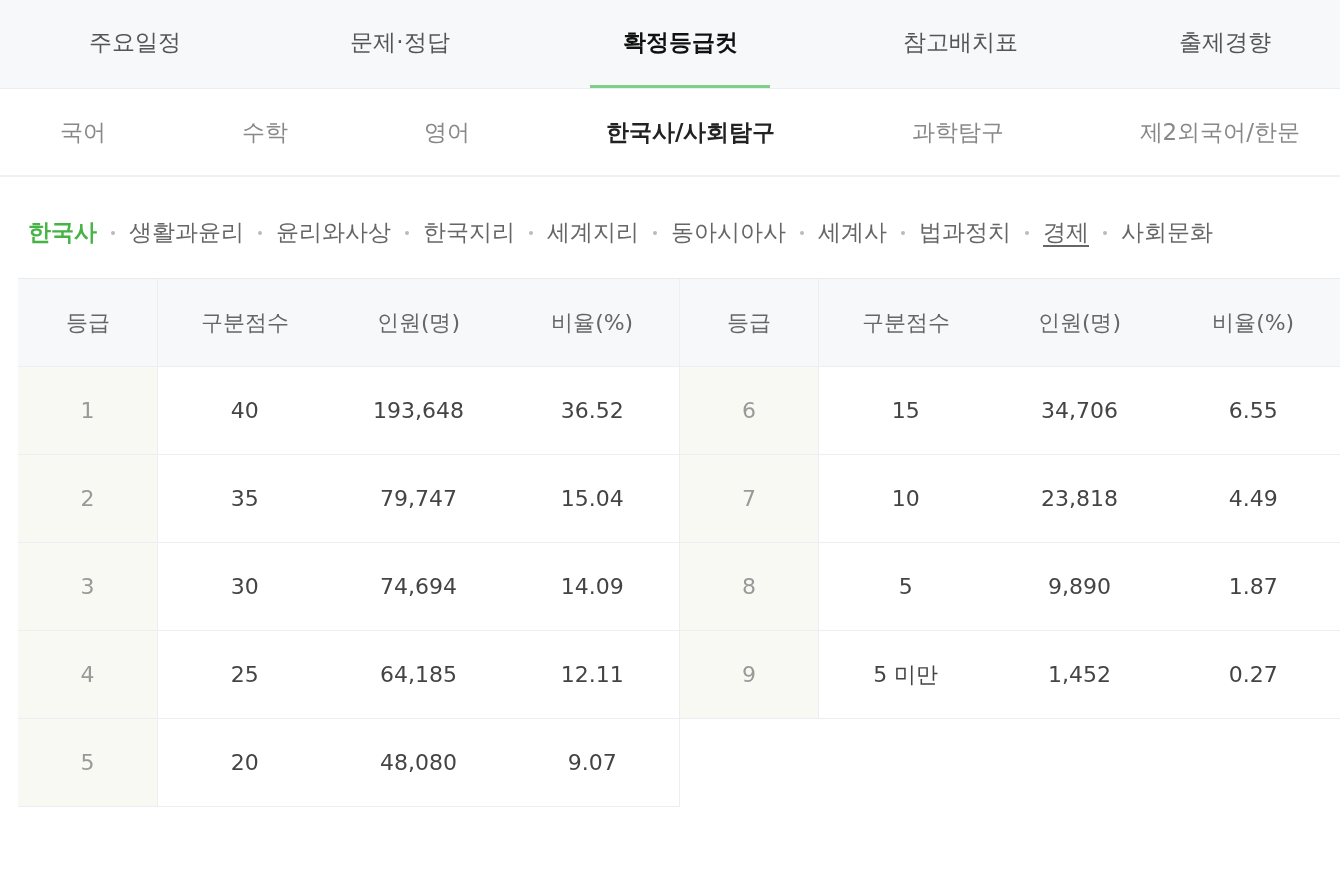 Image resolution: width=1340 pixels, height=884 pixels. Describe the element at coordinates (135, 44) in the screenshot. I see `main-tab: 주요일정` at that location.